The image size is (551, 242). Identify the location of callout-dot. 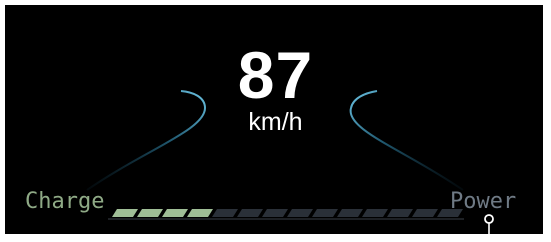
(489, 219).